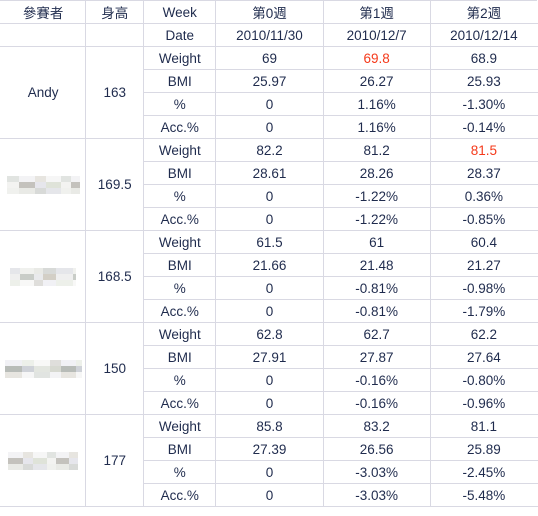 The height and width of the screenshot is (516, 538). What do you see at coordinates (43, 35) in the screenshot?
I see `header-spacer-name` at bounding box center [43, 35].